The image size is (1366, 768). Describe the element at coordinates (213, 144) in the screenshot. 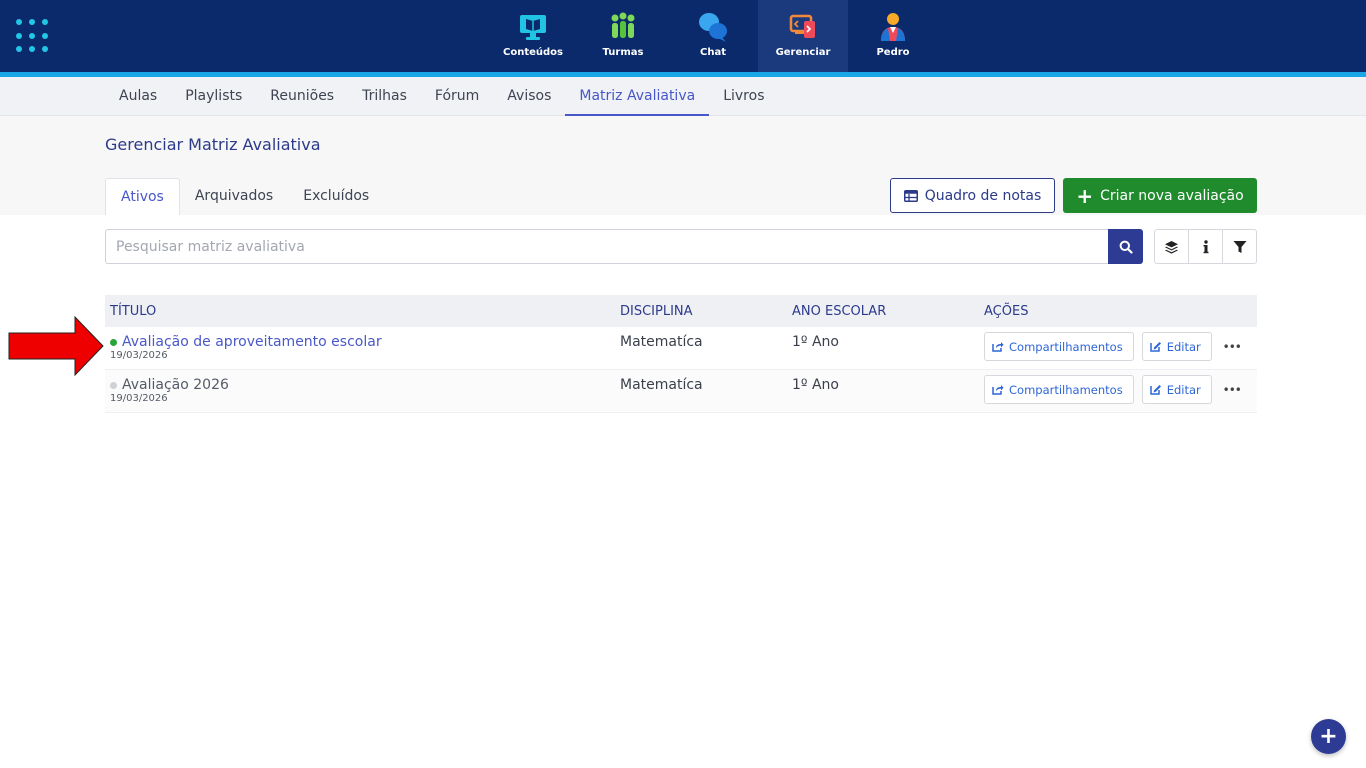

I see `page-title: Gerenciar Matriz Avaliativa` at that location.